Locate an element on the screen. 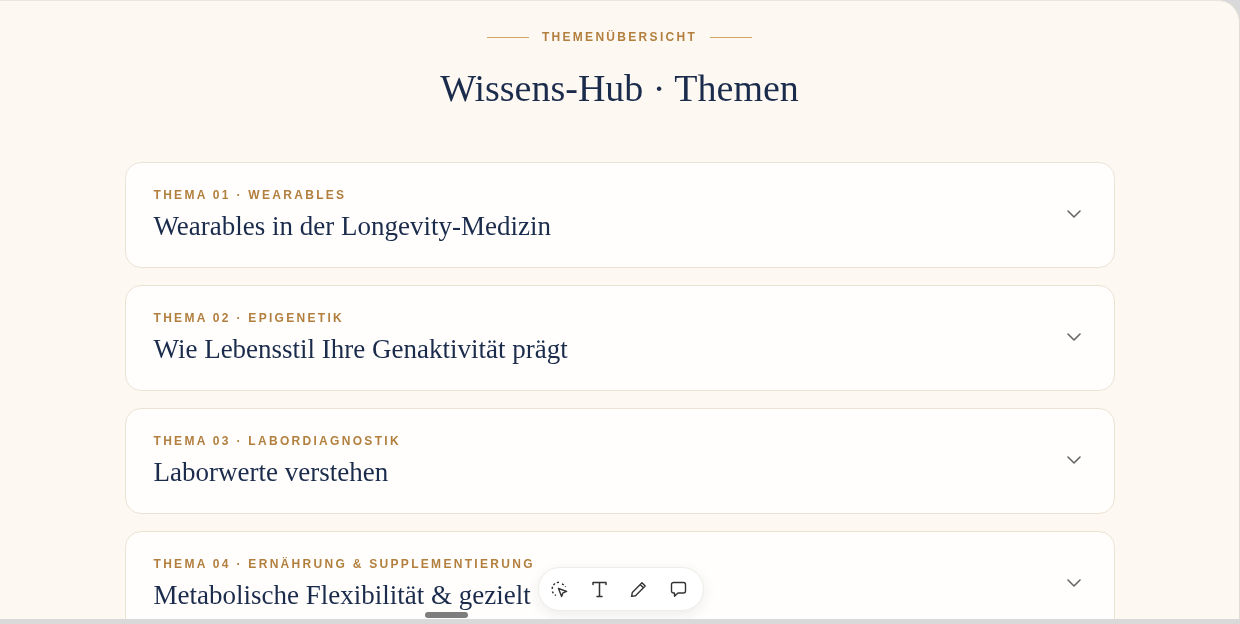  topic-title: Wie Lebensstil Ihre Genaktivität prägt is located at coordinates (360, 349).